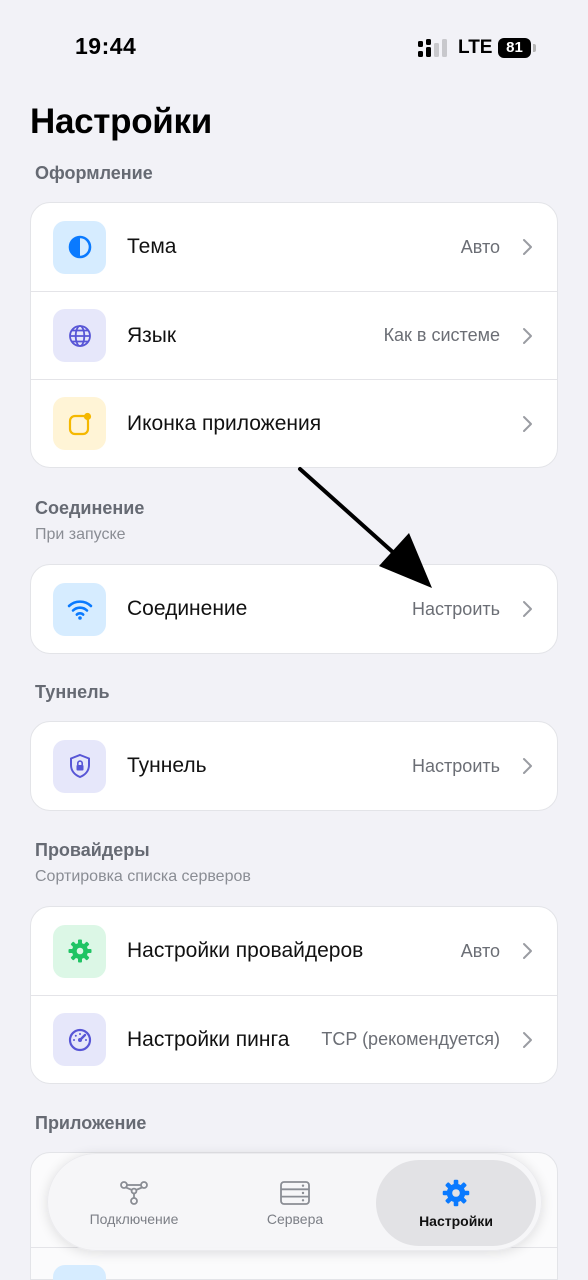 The image size is (588, 1280). I want to click on tab-label: Сервера, so click(295, 1218).